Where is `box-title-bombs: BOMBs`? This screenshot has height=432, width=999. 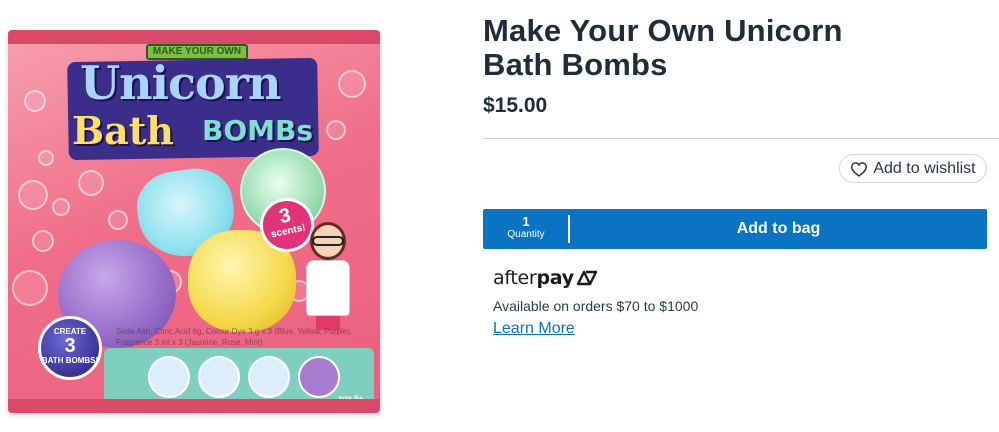 box-title-bombs: BOMBs is located at coordinates (258, 130).